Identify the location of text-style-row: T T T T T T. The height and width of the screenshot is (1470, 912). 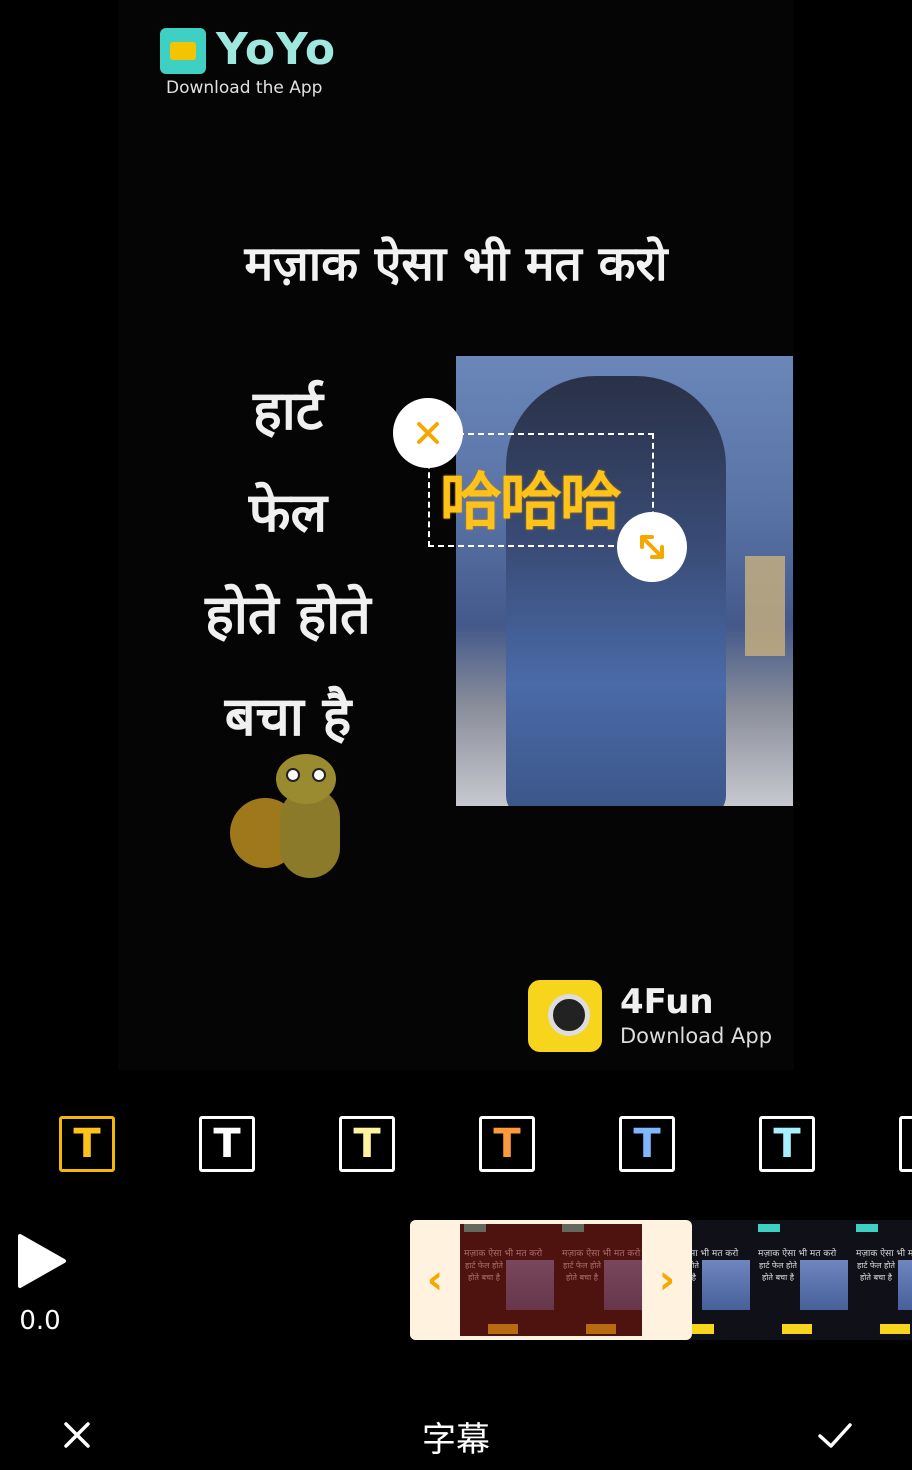
(456, 1144).